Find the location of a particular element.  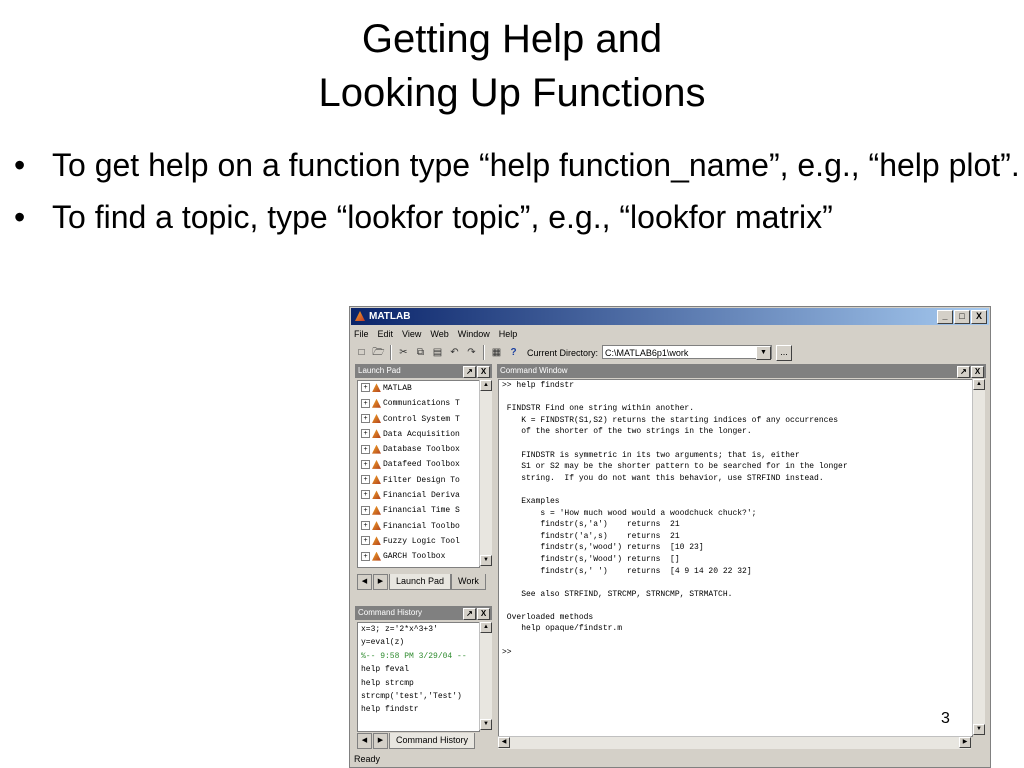

tree-item: + Financial Time S is located at coordinates (418, 510).